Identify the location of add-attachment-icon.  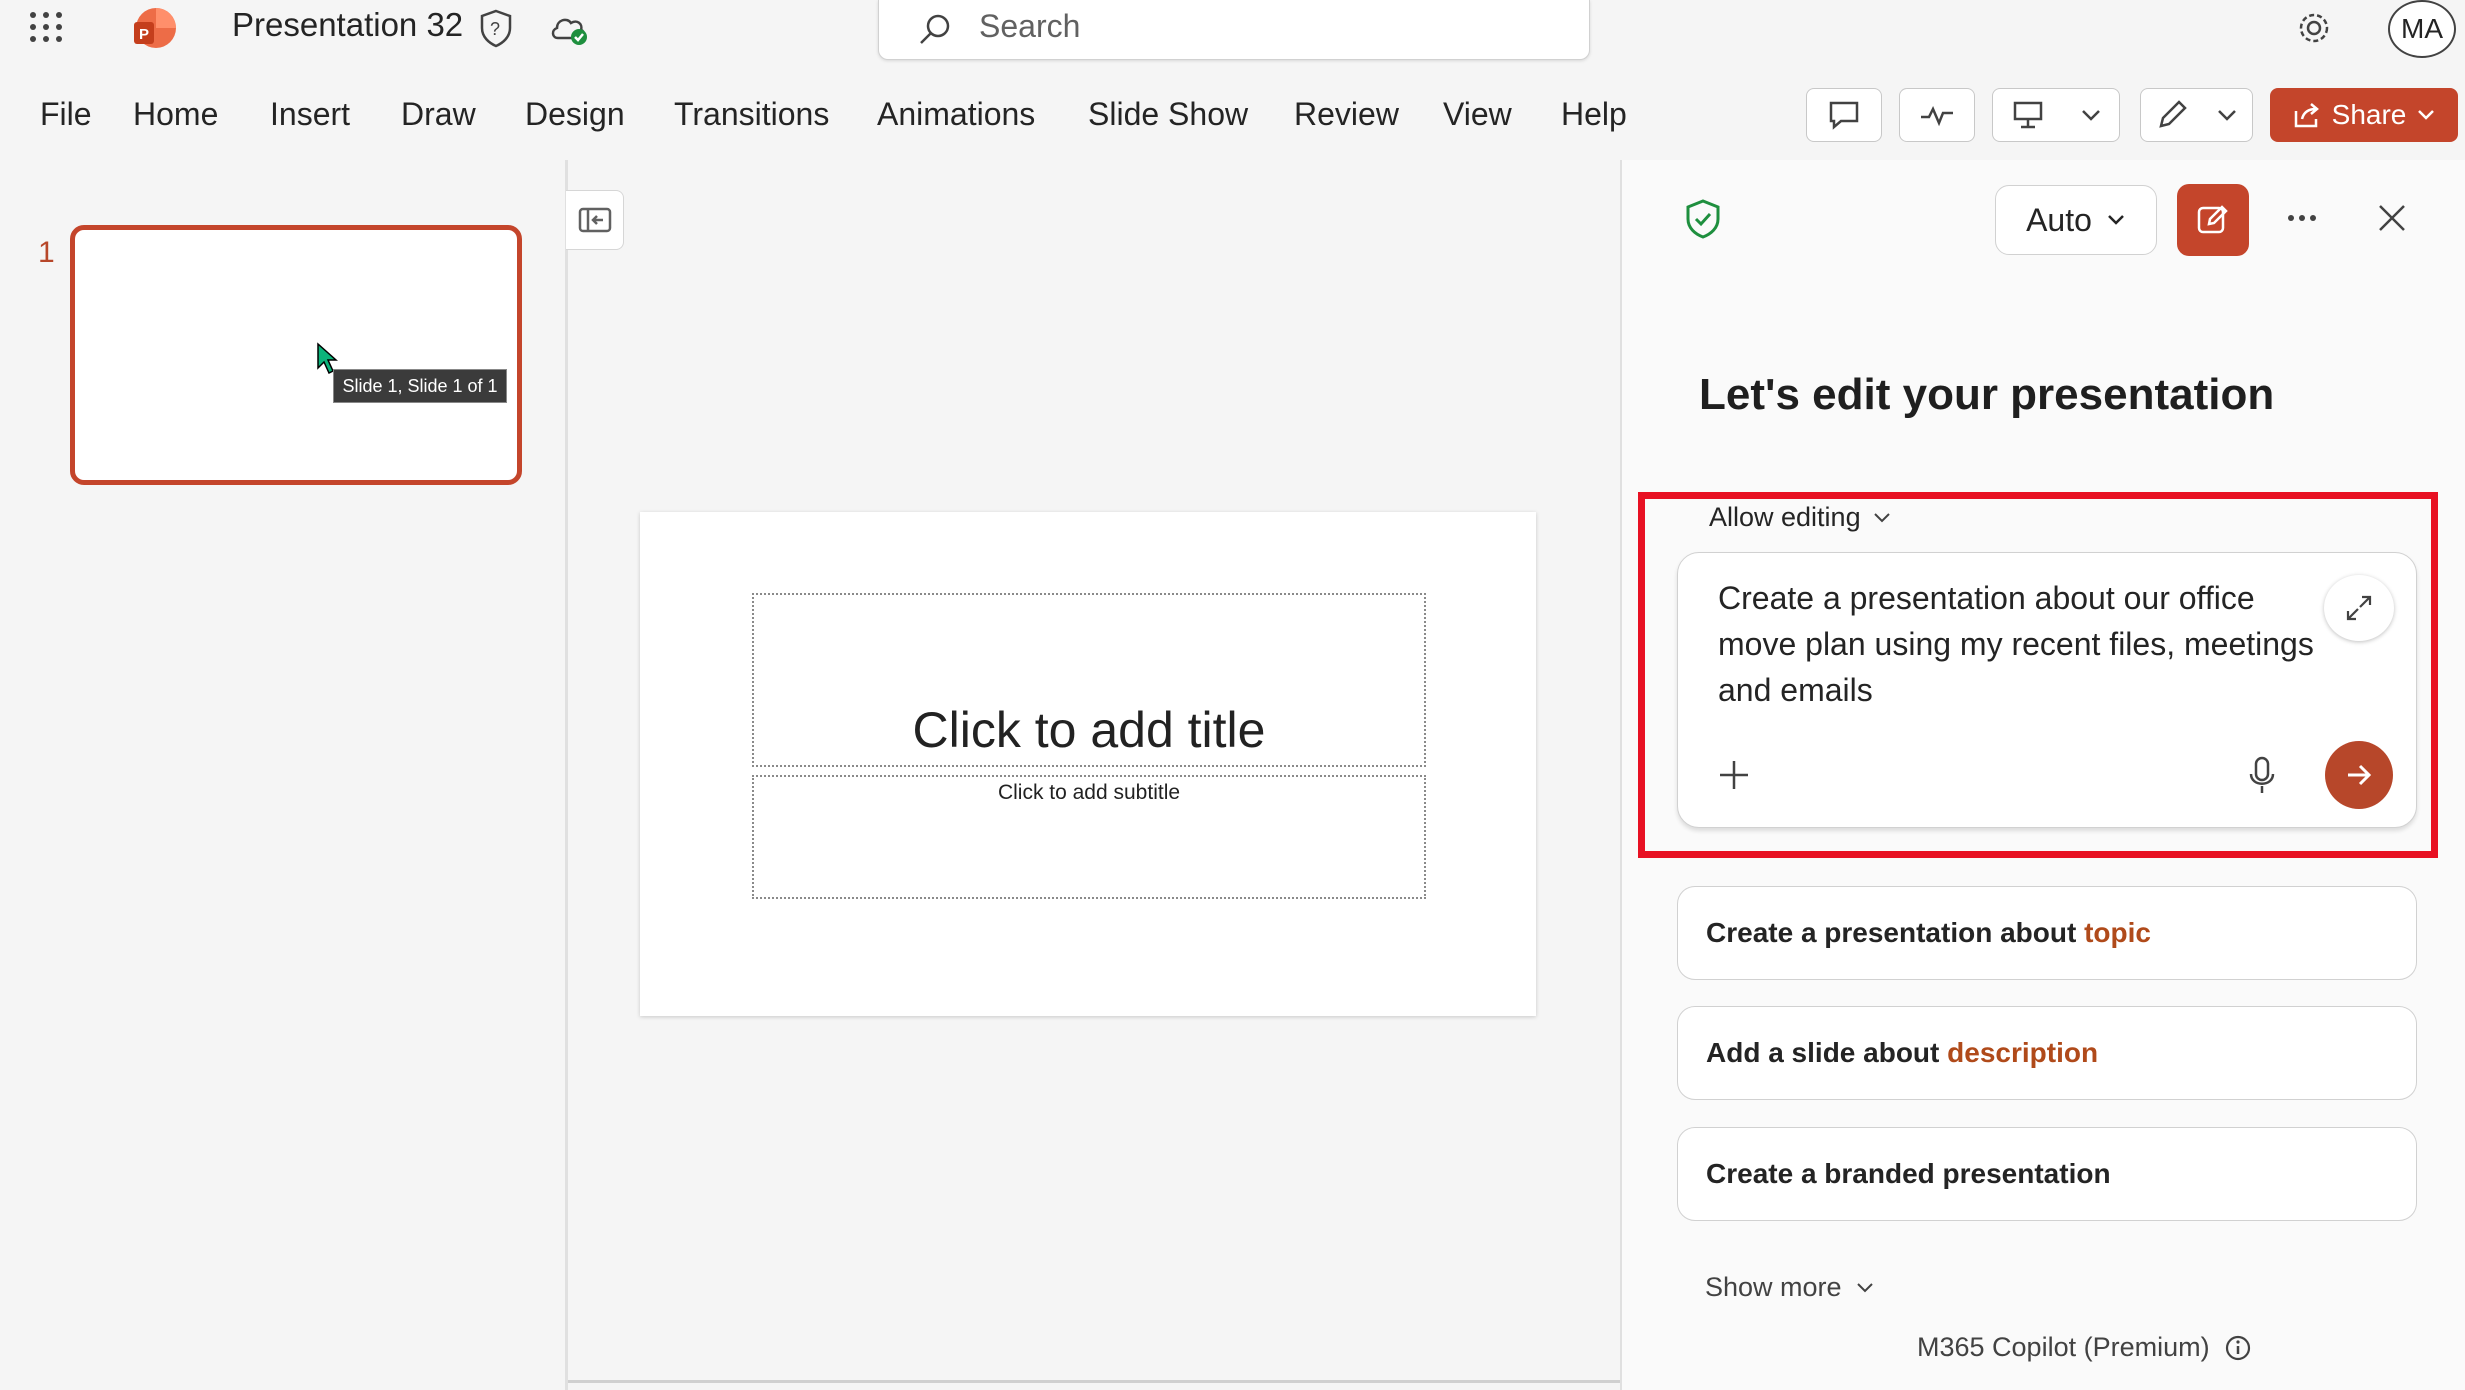
(1734, 777).